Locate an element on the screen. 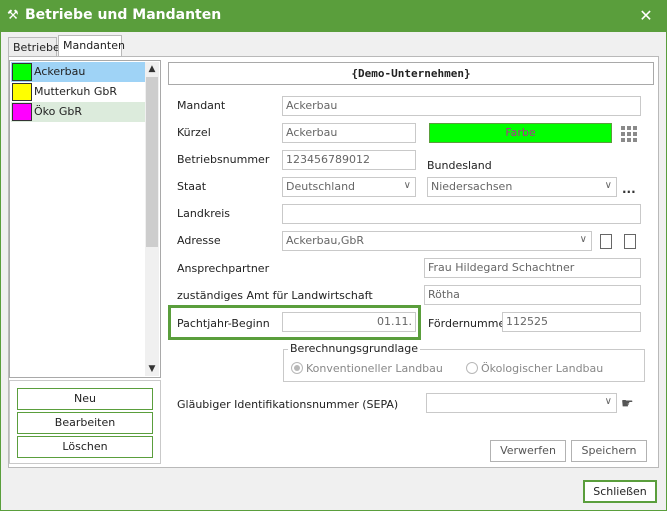  sepa-select: ∨ is located at coordinates (521, 403).